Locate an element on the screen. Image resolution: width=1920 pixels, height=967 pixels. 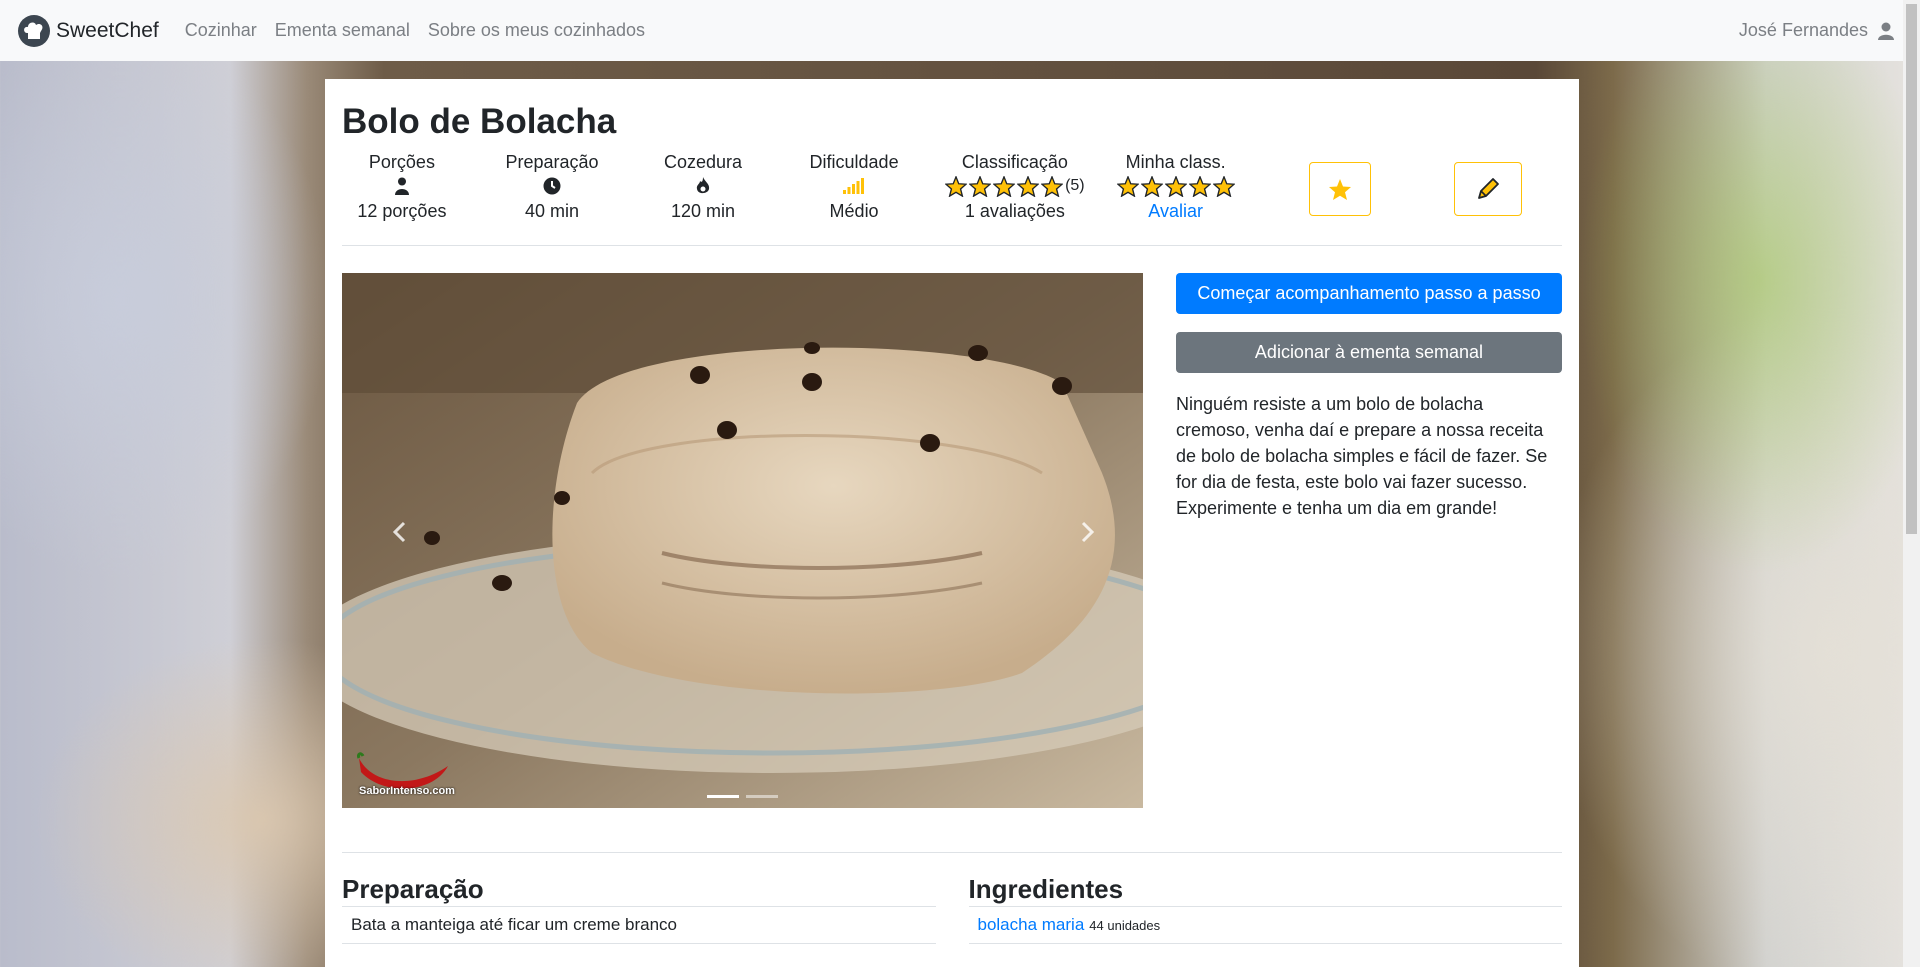
pencil-icon is located at coordinates (1488, 188).